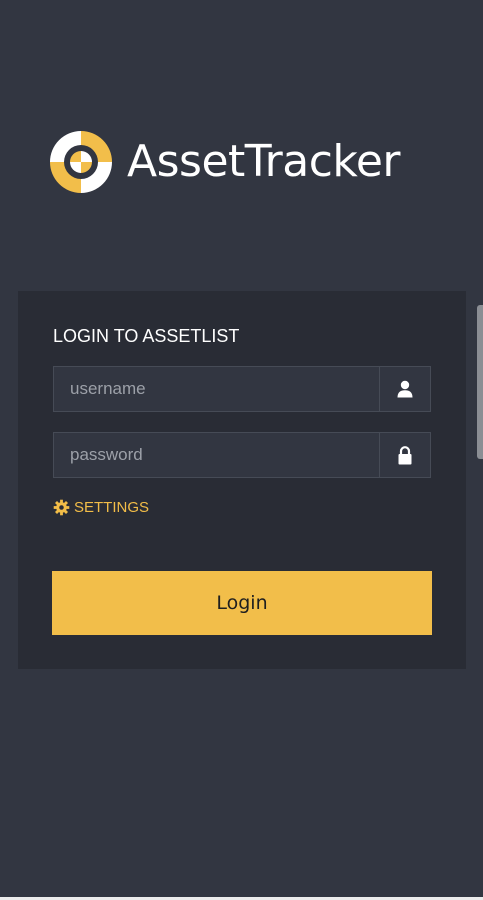 This screenshot has width=483, height=900. I want to click on user-icon, so click(404, 389).